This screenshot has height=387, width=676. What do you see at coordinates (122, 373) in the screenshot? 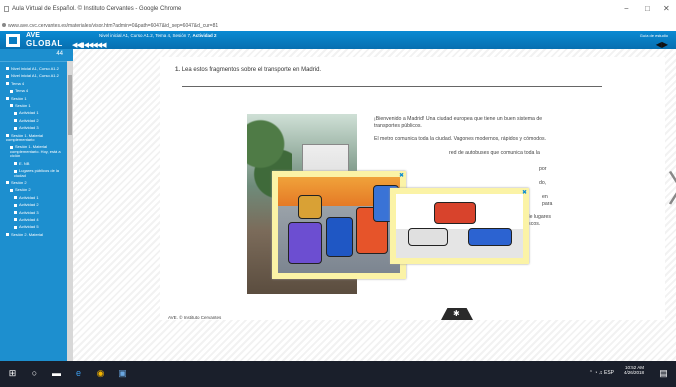
I see `app-icon: ▣` at bounding box center [122, 373].